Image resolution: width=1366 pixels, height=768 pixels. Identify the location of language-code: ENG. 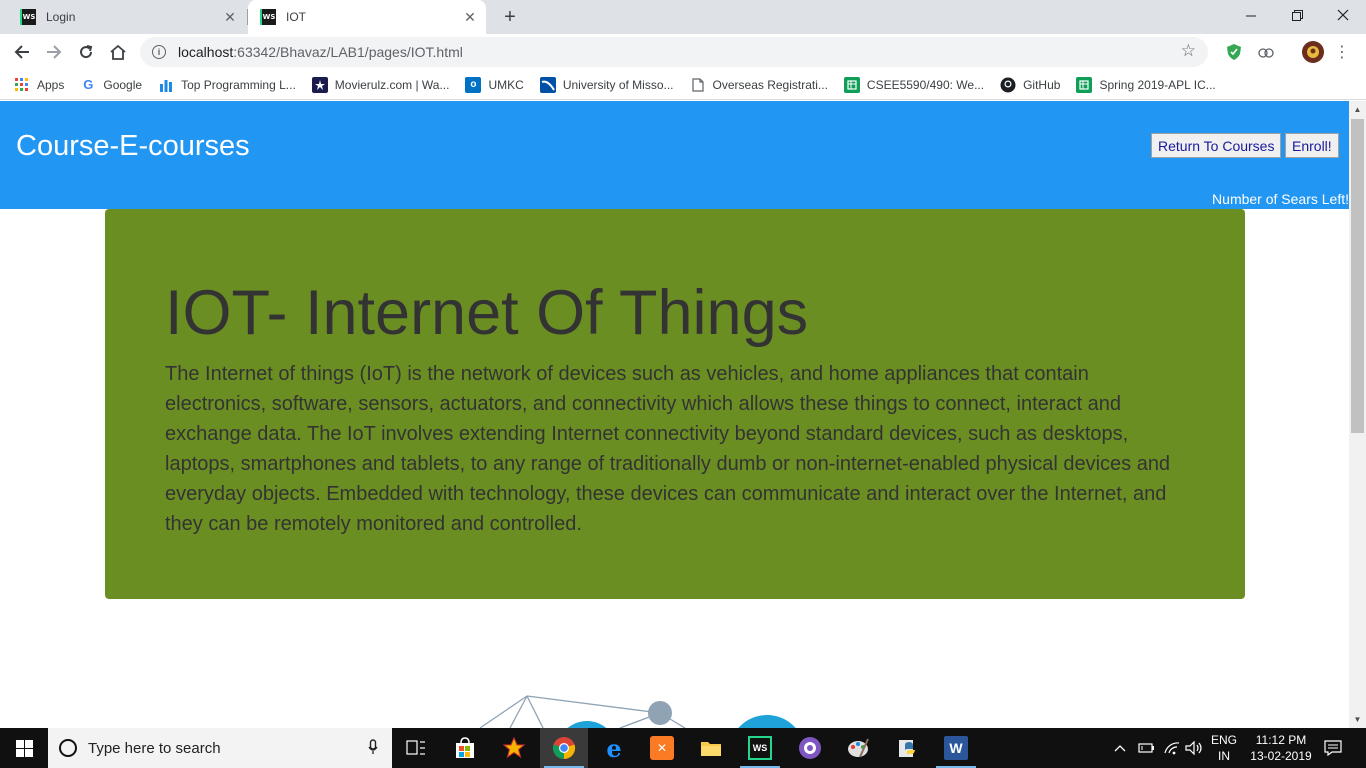
(1223, 740).